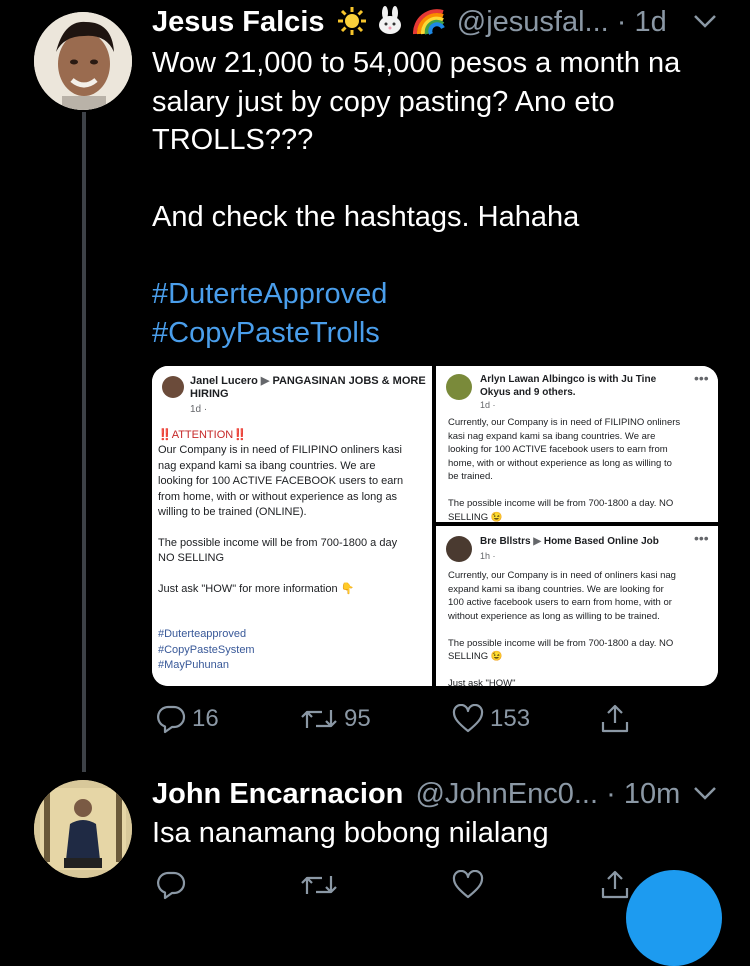 This screenshot has height=966, width=750. What do you see at coordinates (642, 22) in the screenshot?
I see `timestamp: · 1d` at bounding box center [642, 22].